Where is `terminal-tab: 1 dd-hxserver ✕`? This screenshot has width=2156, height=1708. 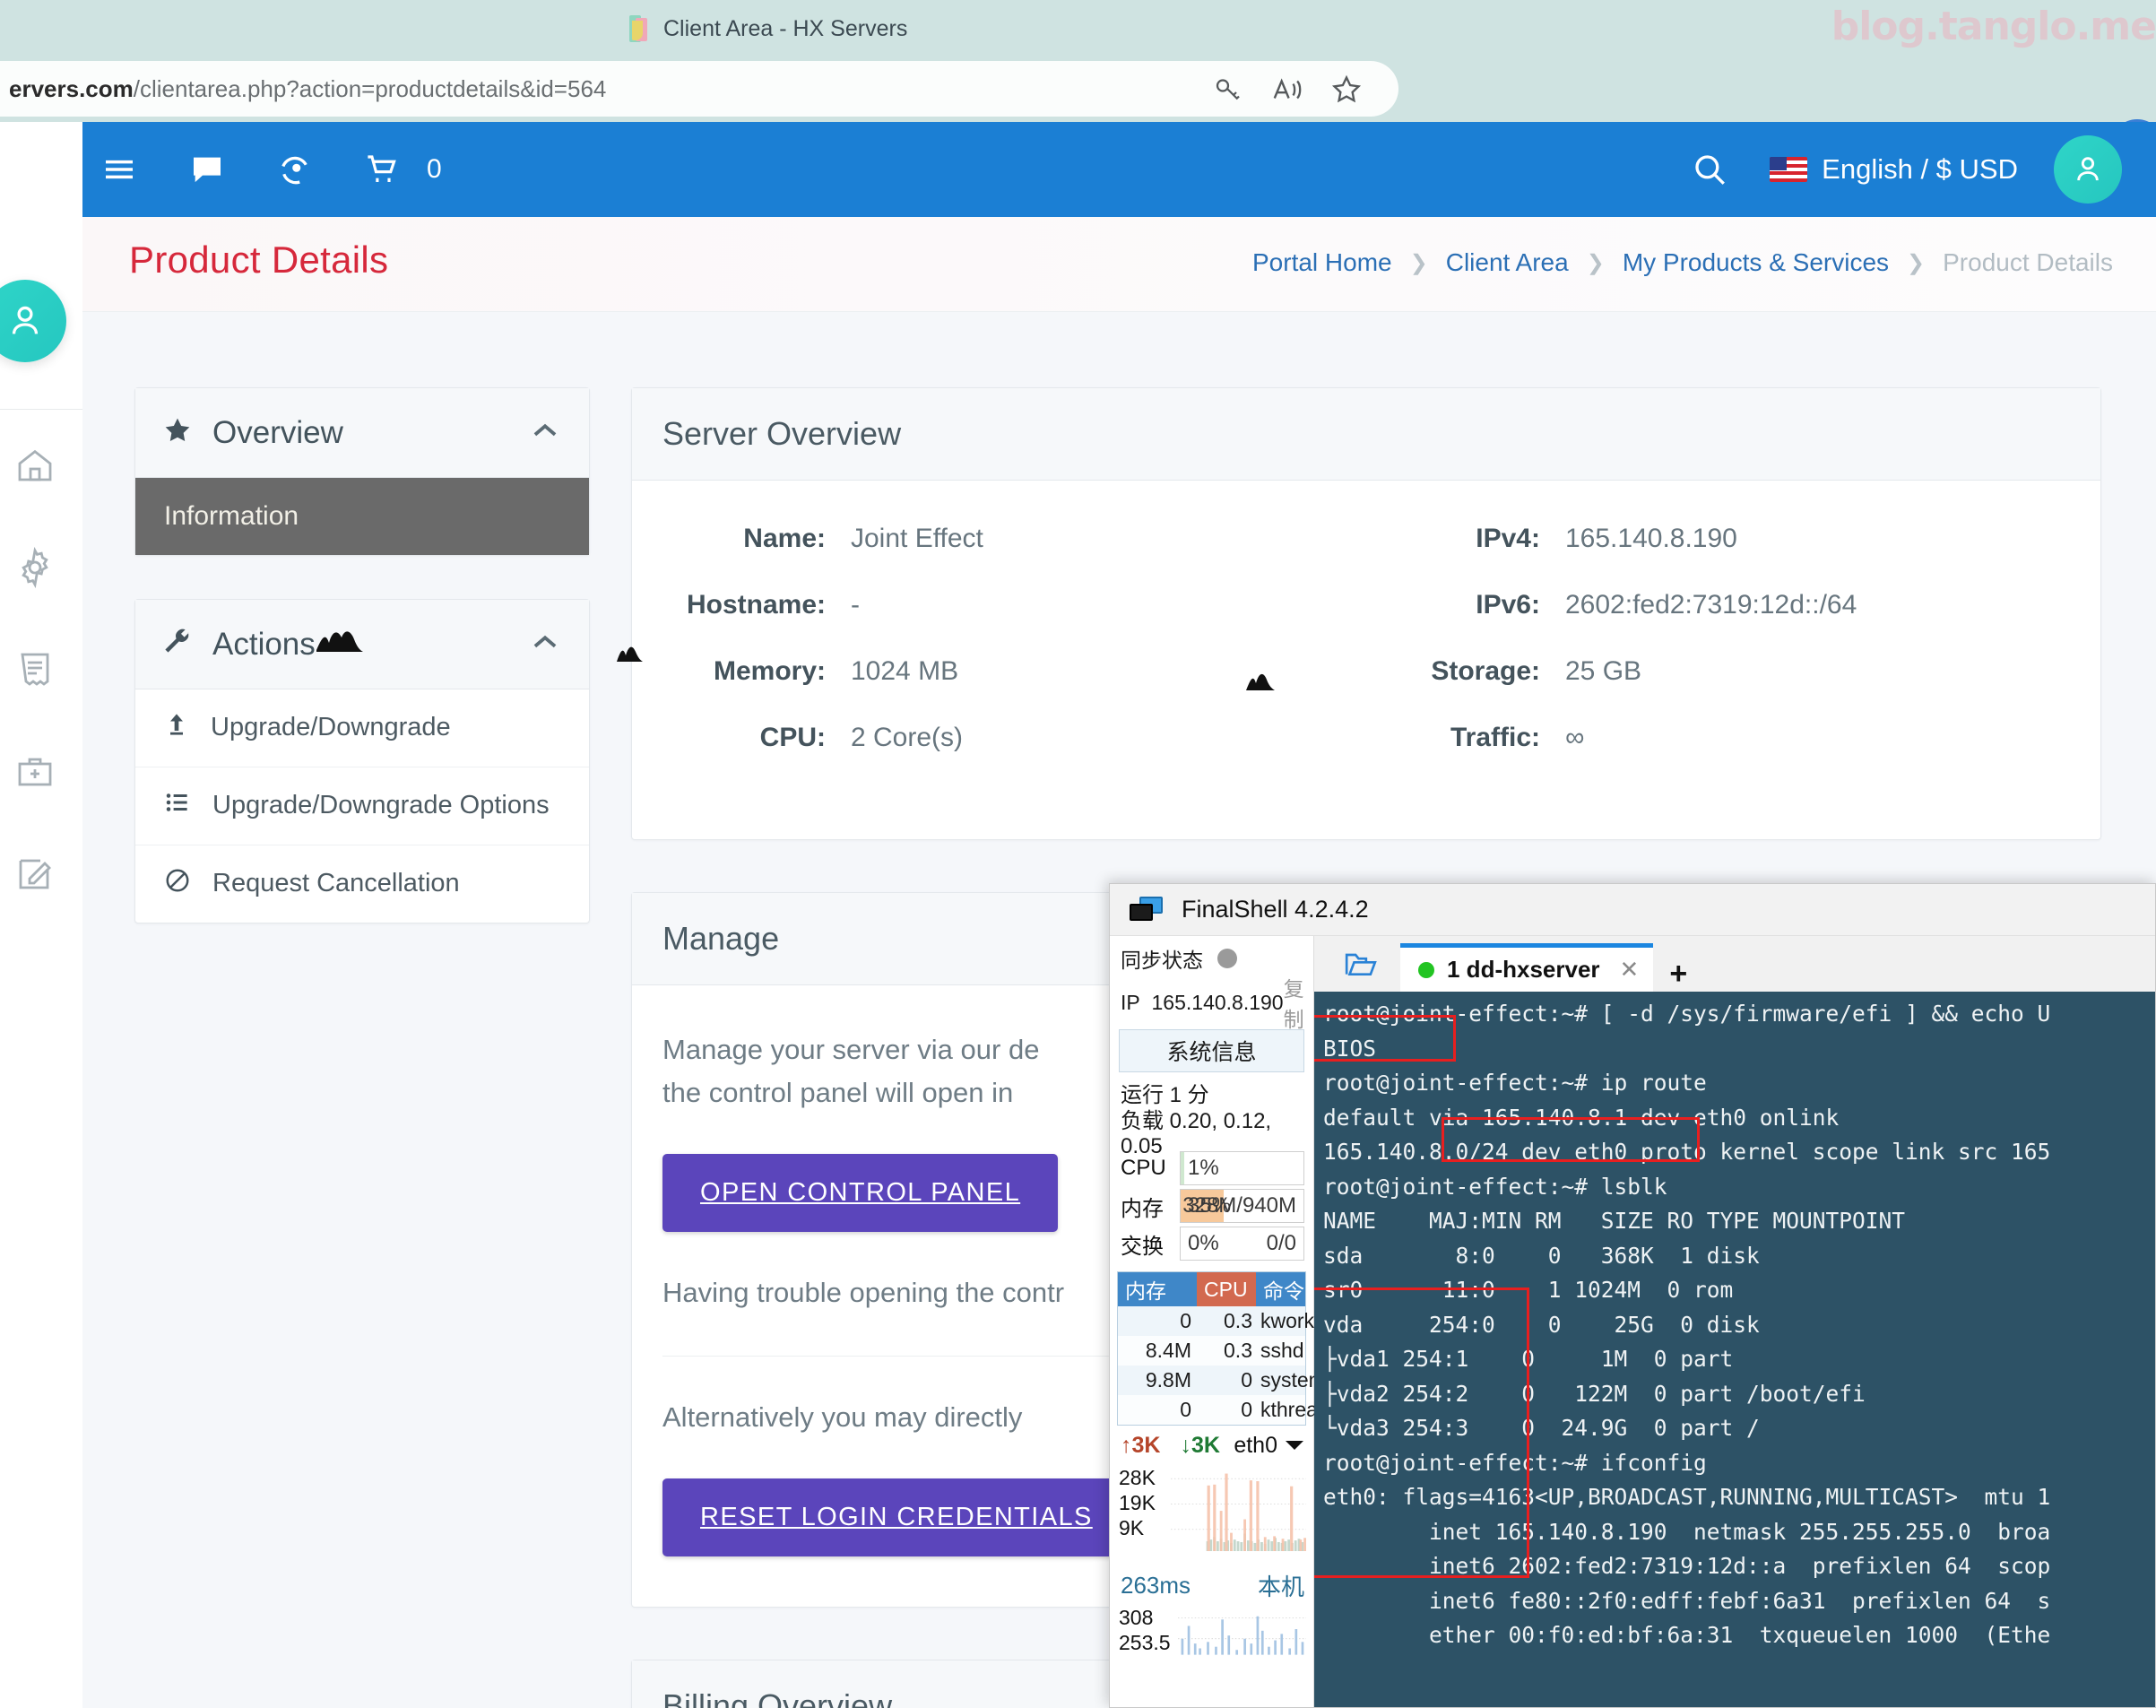 terminal-tab: 1 dd-hxserver ✕ is located at coordinates (1527, 967).